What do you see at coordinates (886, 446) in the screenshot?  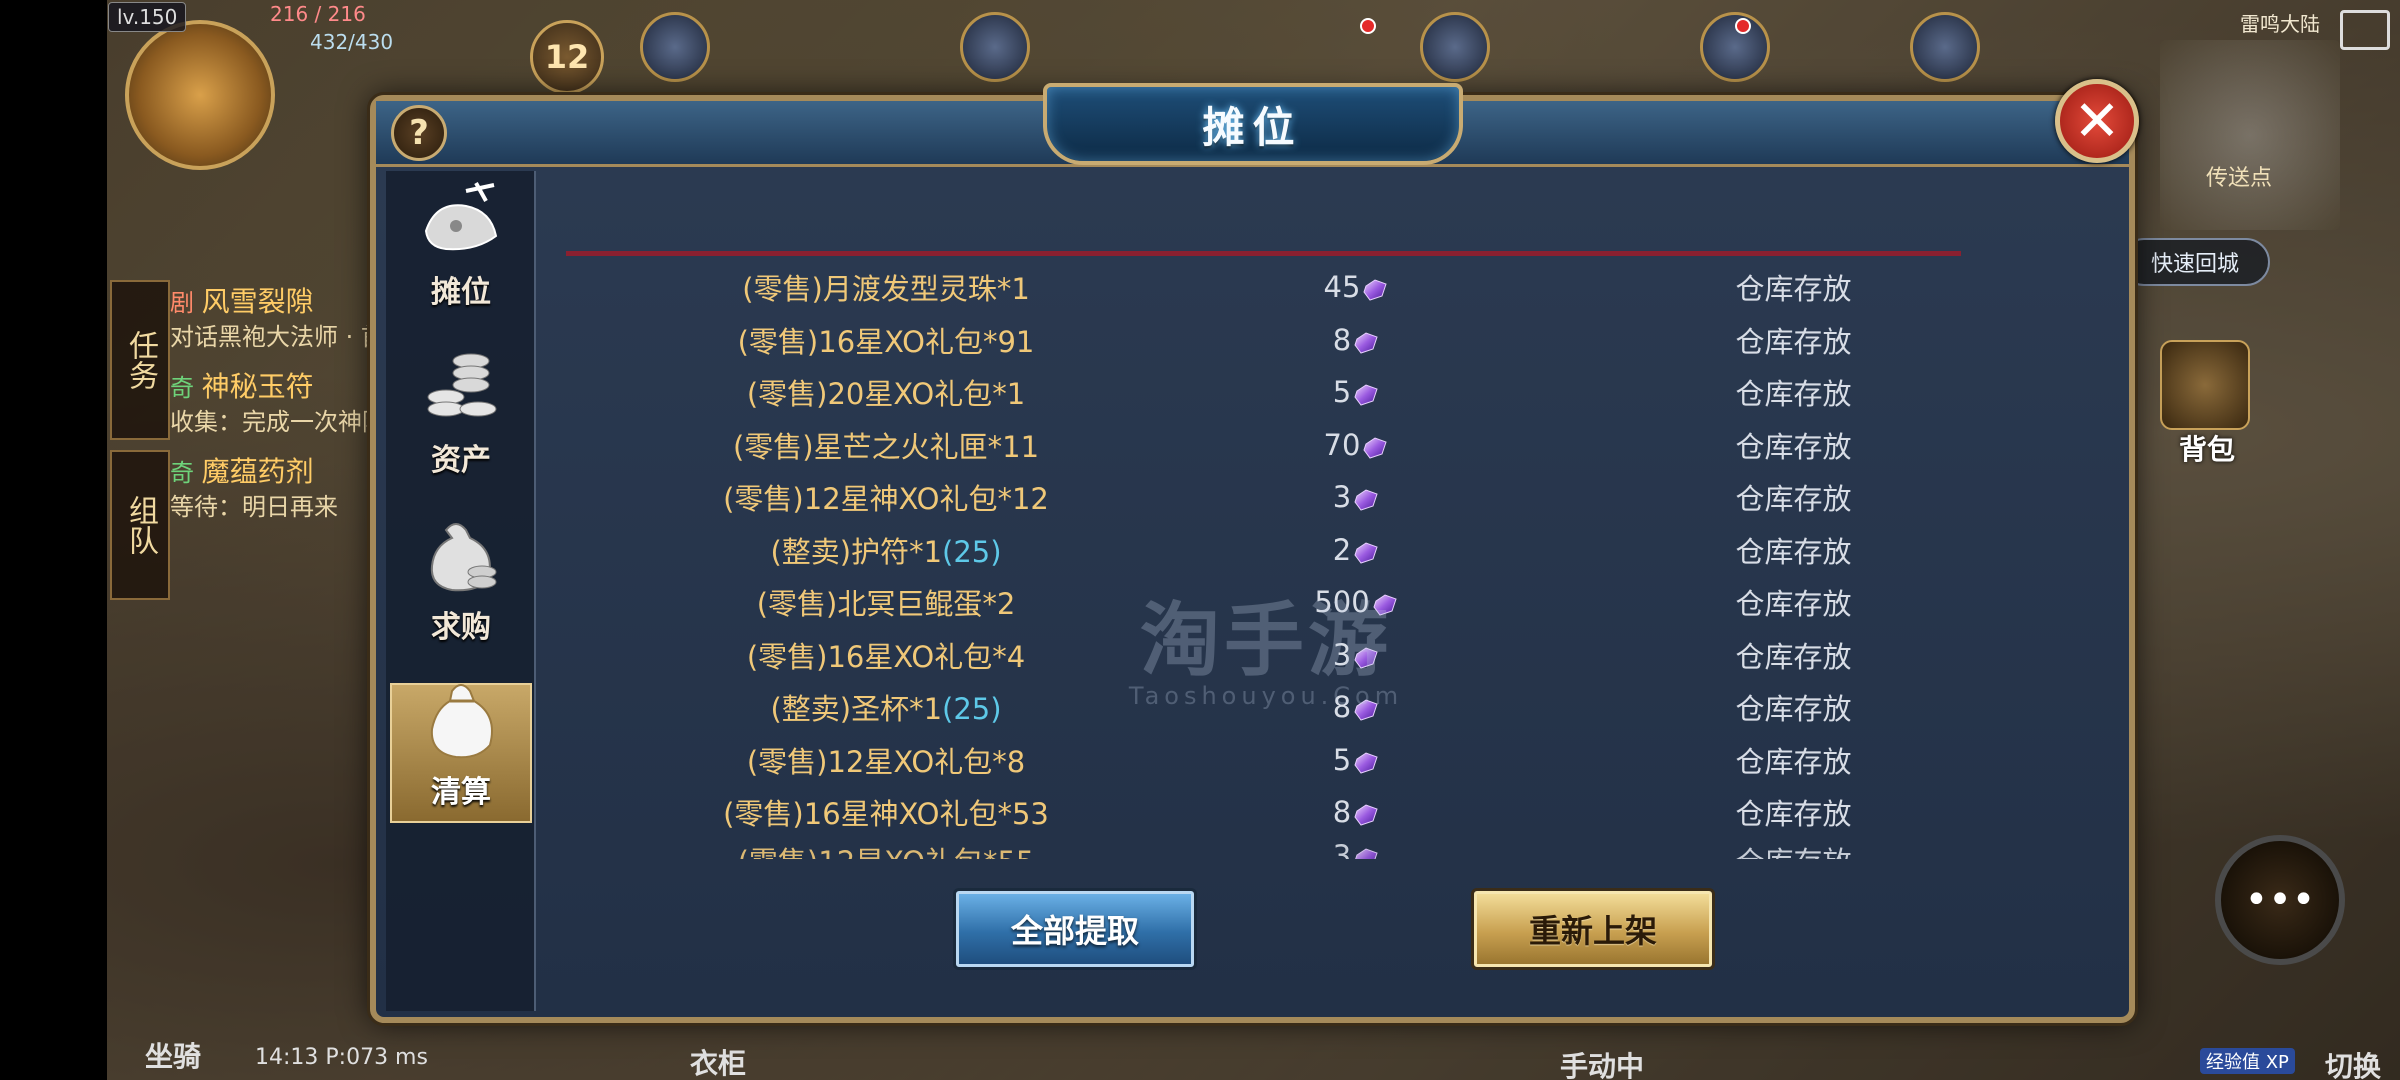 I see `item-name-text: (零售)星芒之火礼匣*11` at bounding box center [886, 446].